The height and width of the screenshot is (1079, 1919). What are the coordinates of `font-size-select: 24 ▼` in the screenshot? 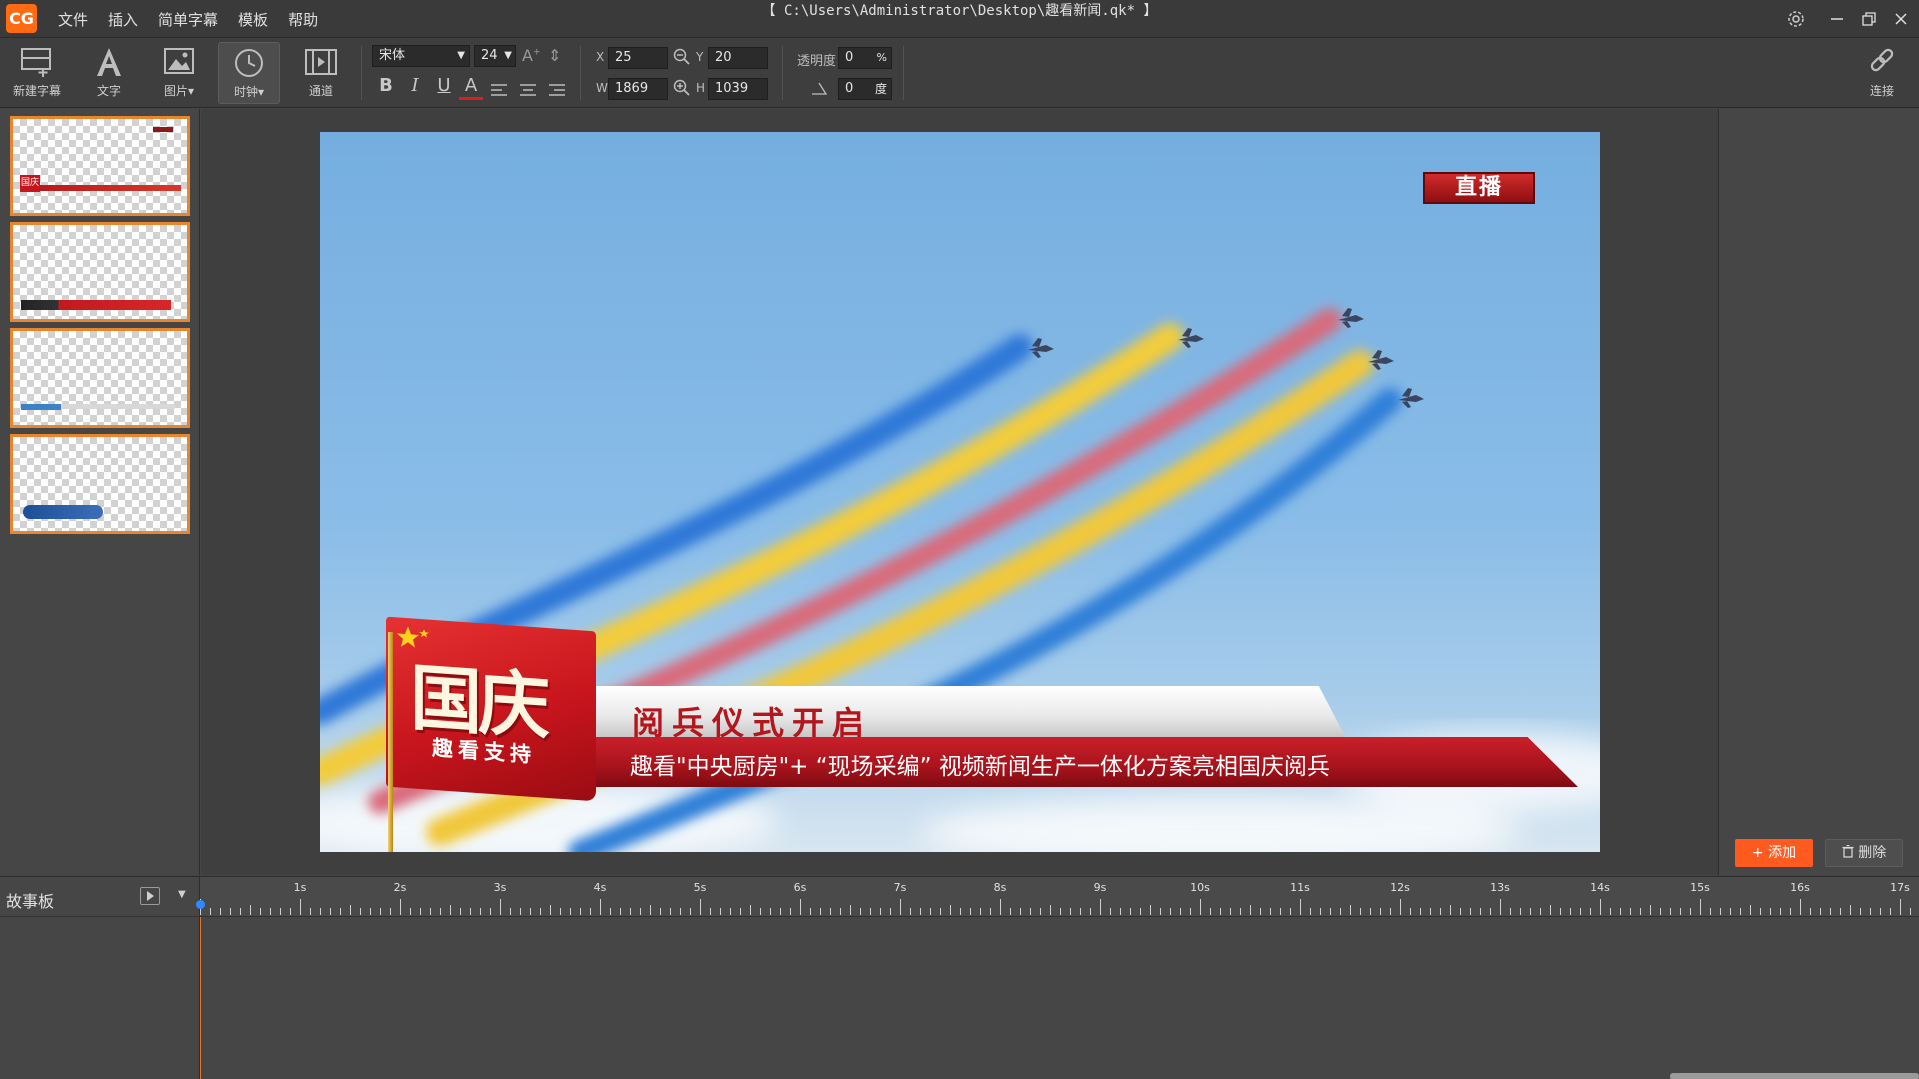 It's located at (495, 56).